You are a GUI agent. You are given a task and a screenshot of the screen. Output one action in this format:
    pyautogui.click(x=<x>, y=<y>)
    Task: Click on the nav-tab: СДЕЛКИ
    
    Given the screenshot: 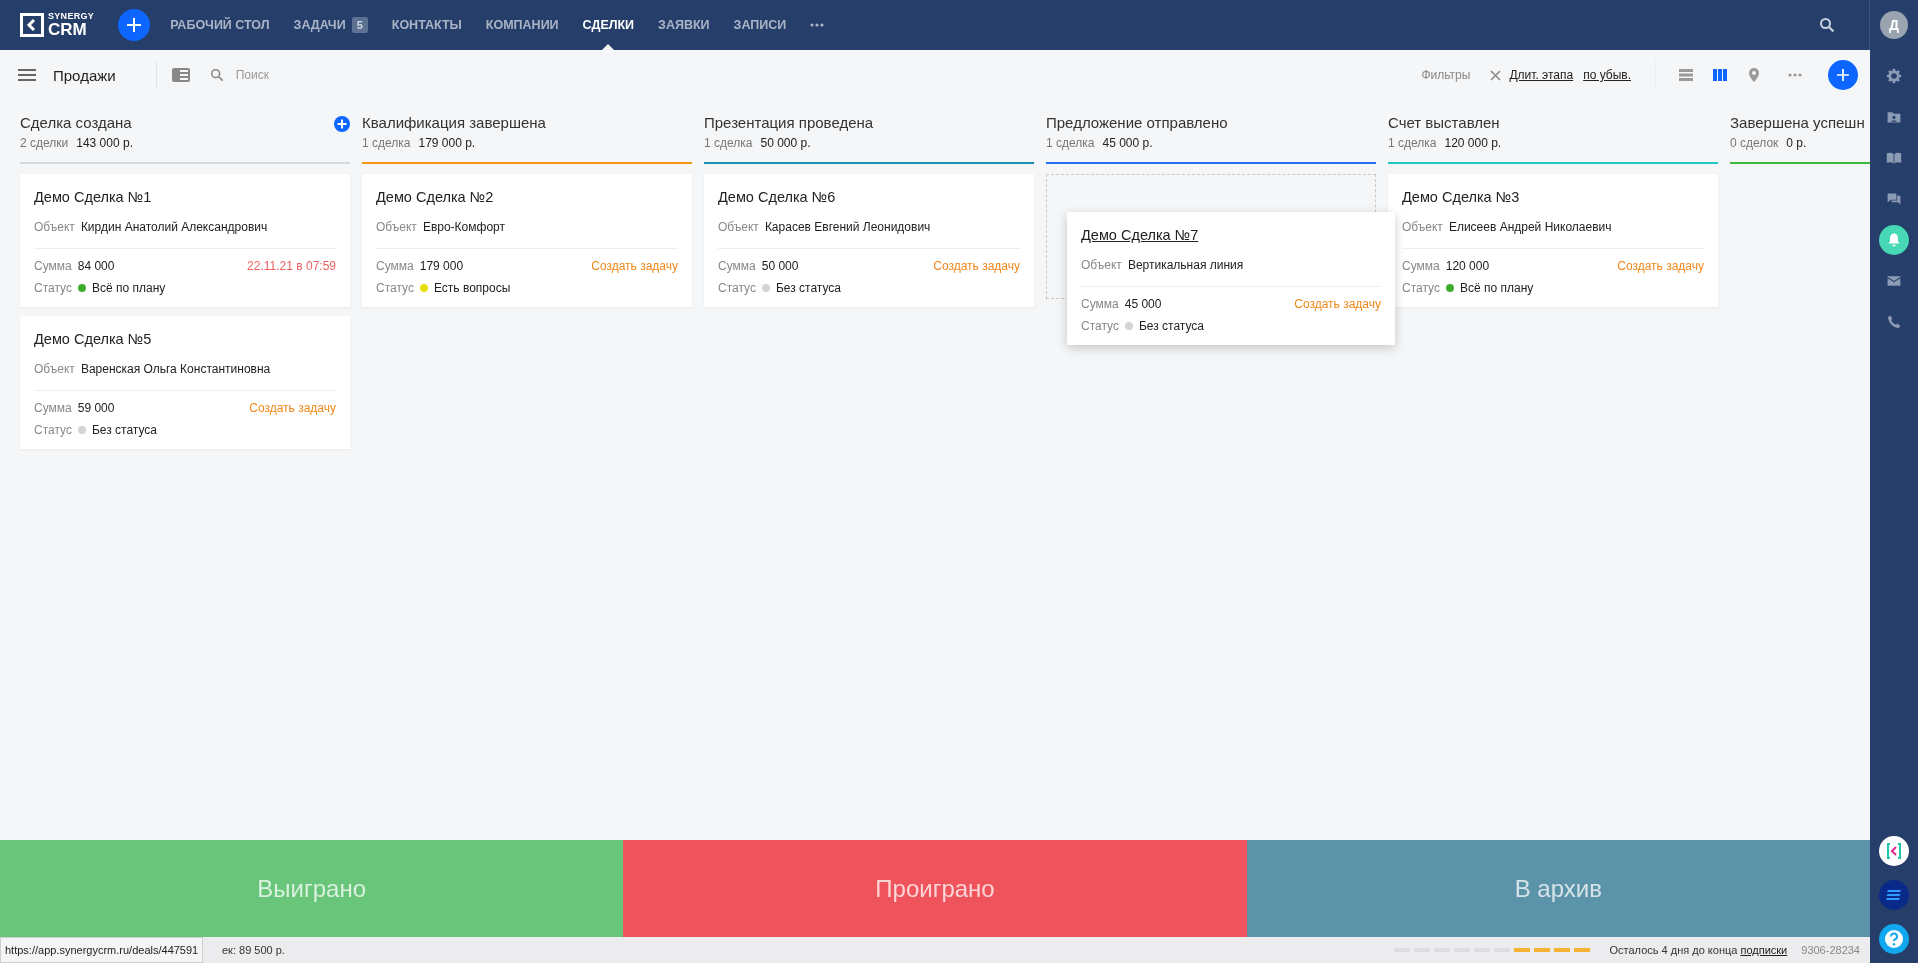 What is the action you would take?
    pyautogui.click(x=608, y=25)
    